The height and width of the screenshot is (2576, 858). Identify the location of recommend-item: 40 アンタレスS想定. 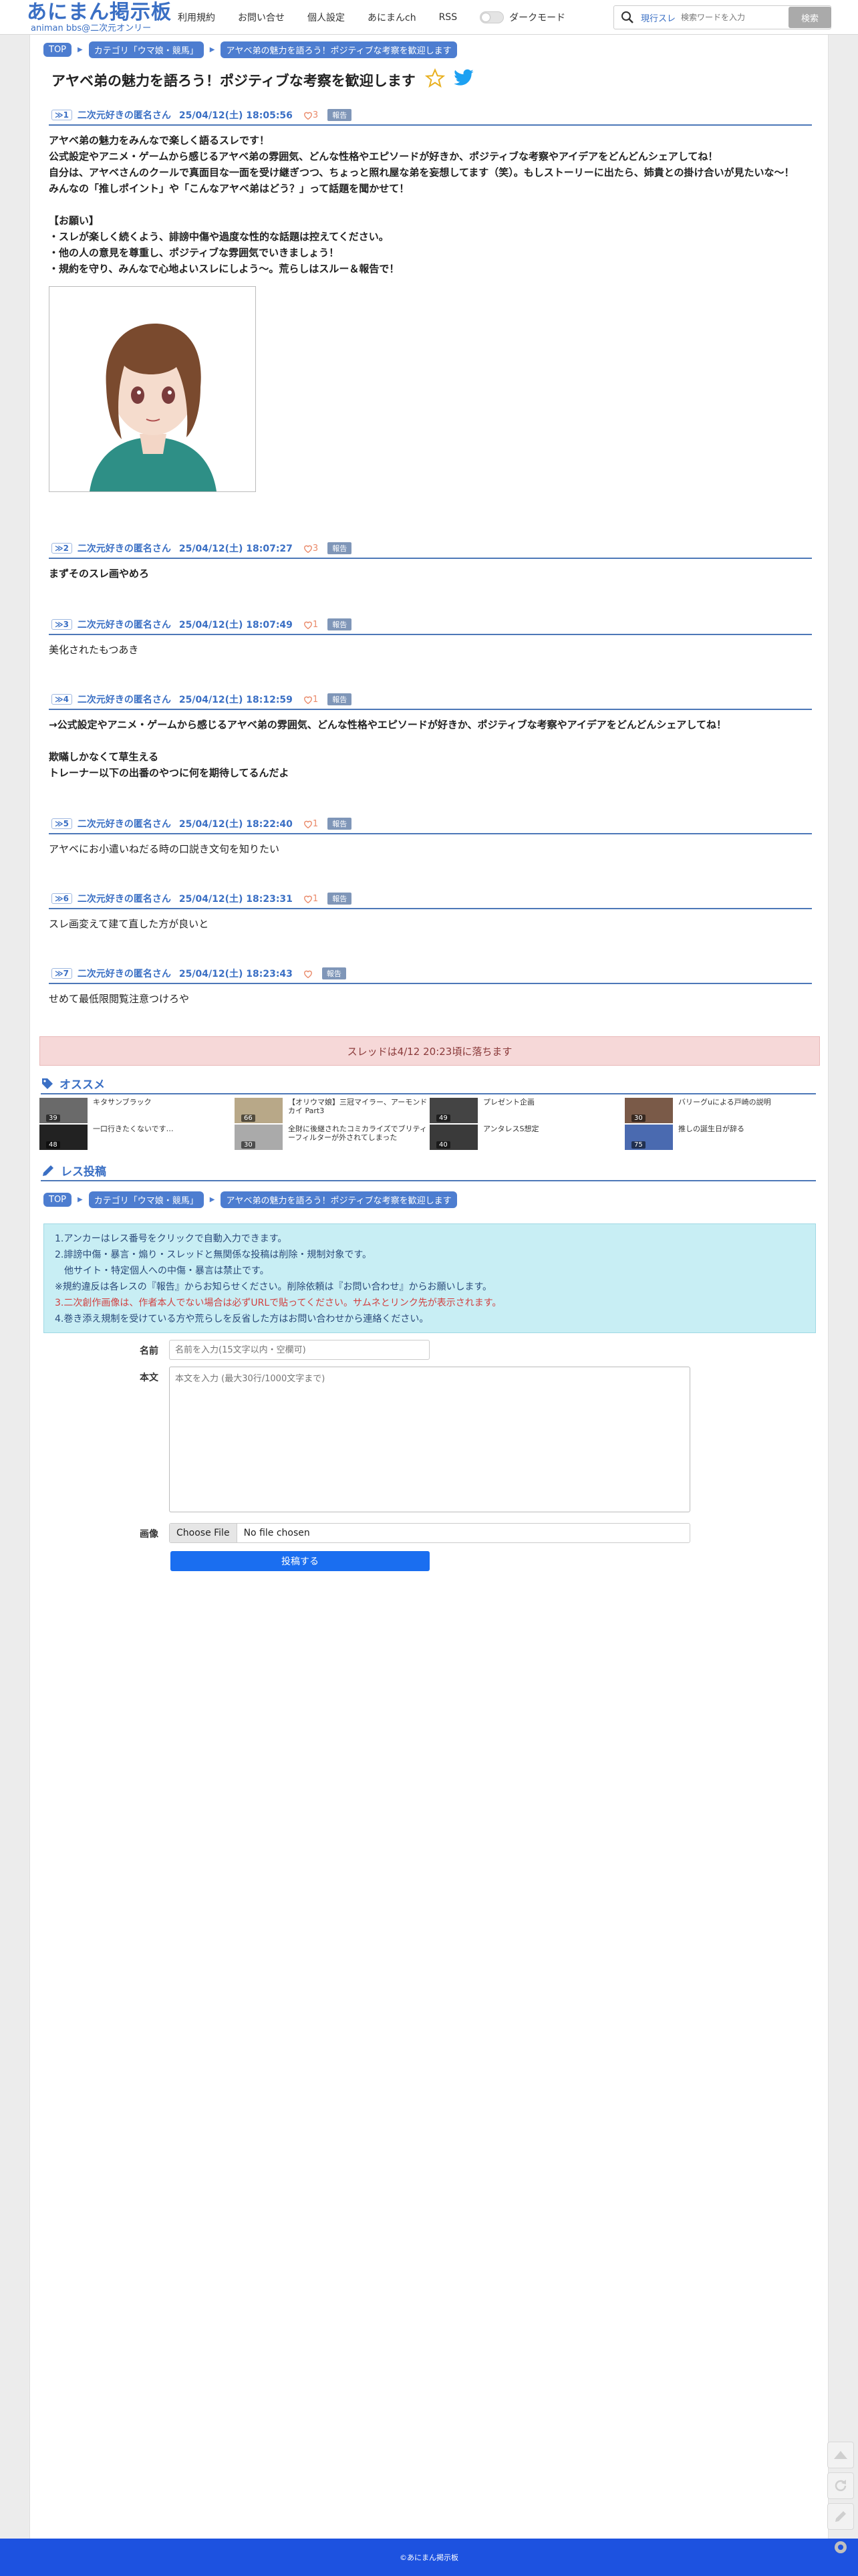
(526, 1137).